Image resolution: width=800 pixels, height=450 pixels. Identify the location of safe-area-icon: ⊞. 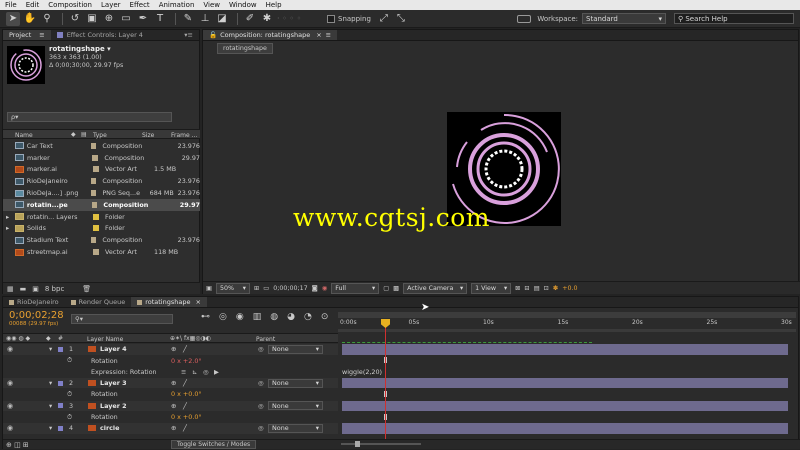
(256, 288).